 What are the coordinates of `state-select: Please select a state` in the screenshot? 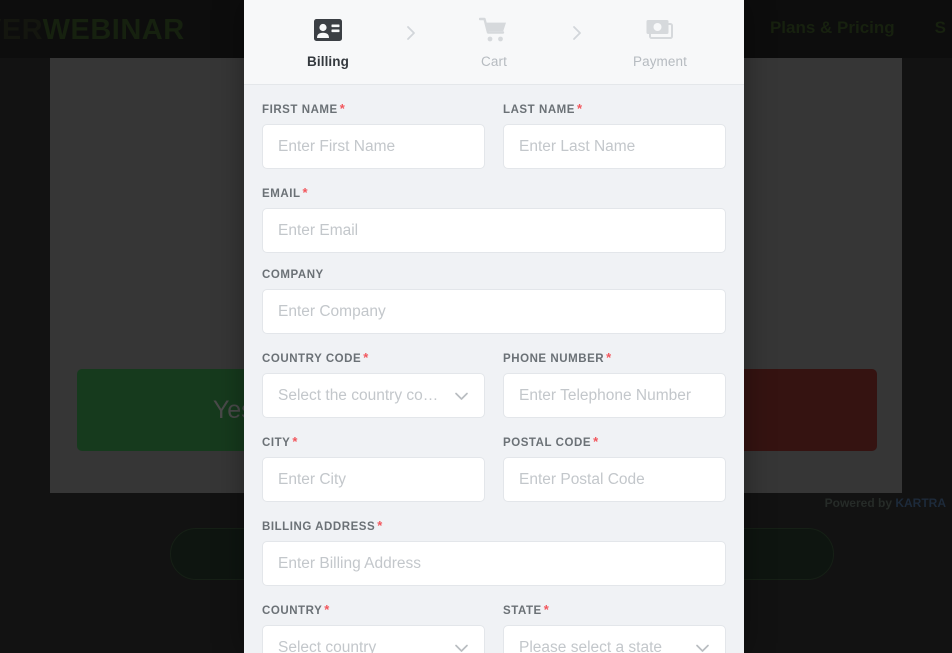 It's located at (614, 639).